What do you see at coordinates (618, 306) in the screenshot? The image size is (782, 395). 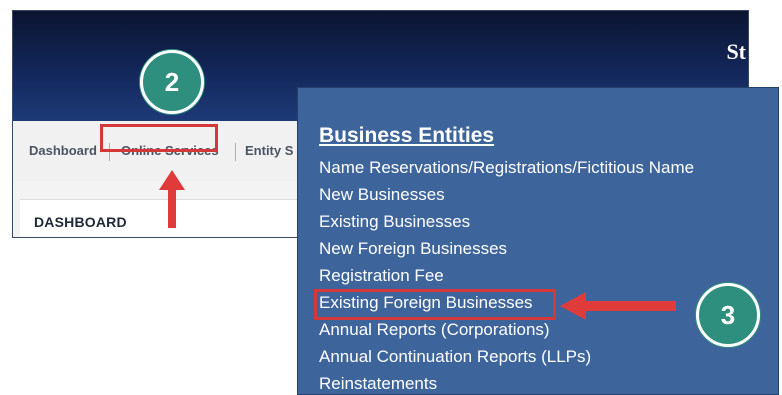 I see `arrow-left-icon` at bounding box center [618, 306].